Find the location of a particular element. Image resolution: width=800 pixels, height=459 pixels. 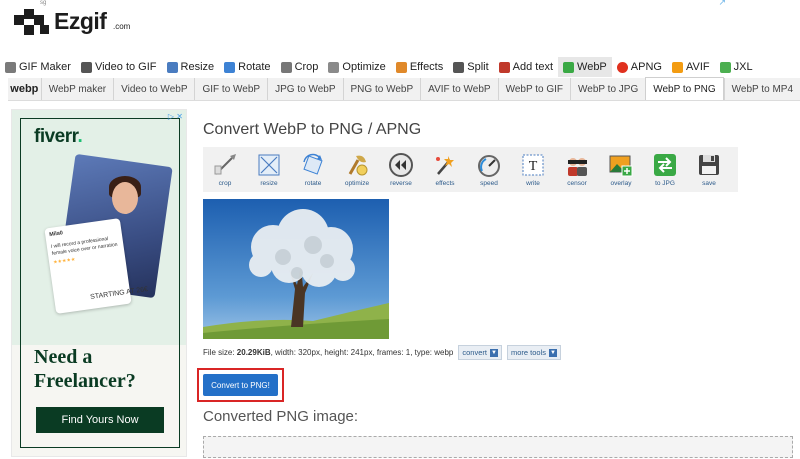

svg-text: T is located at coordinates (533, 166).